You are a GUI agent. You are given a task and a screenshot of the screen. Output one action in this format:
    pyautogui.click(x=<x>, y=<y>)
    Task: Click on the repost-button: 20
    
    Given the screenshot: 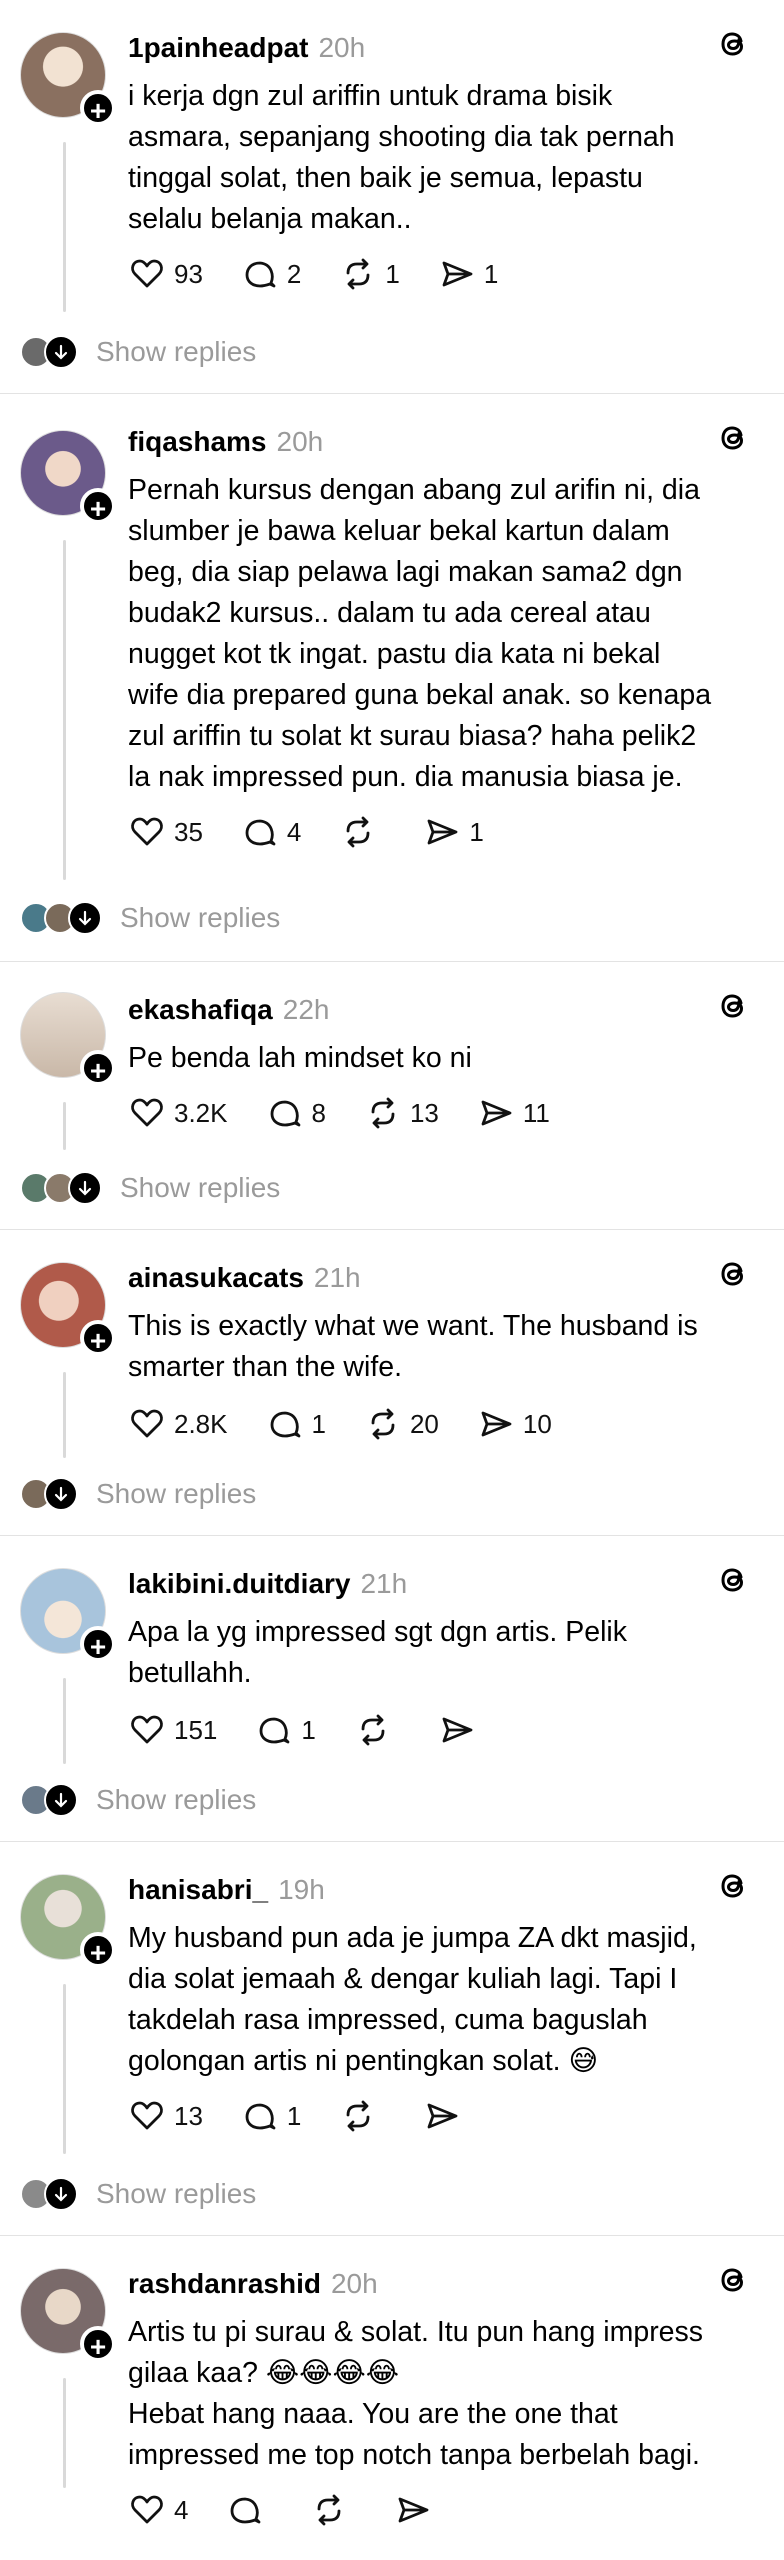 What is the action you would take?
    pyautogui.click(x=401, y=1424)
    